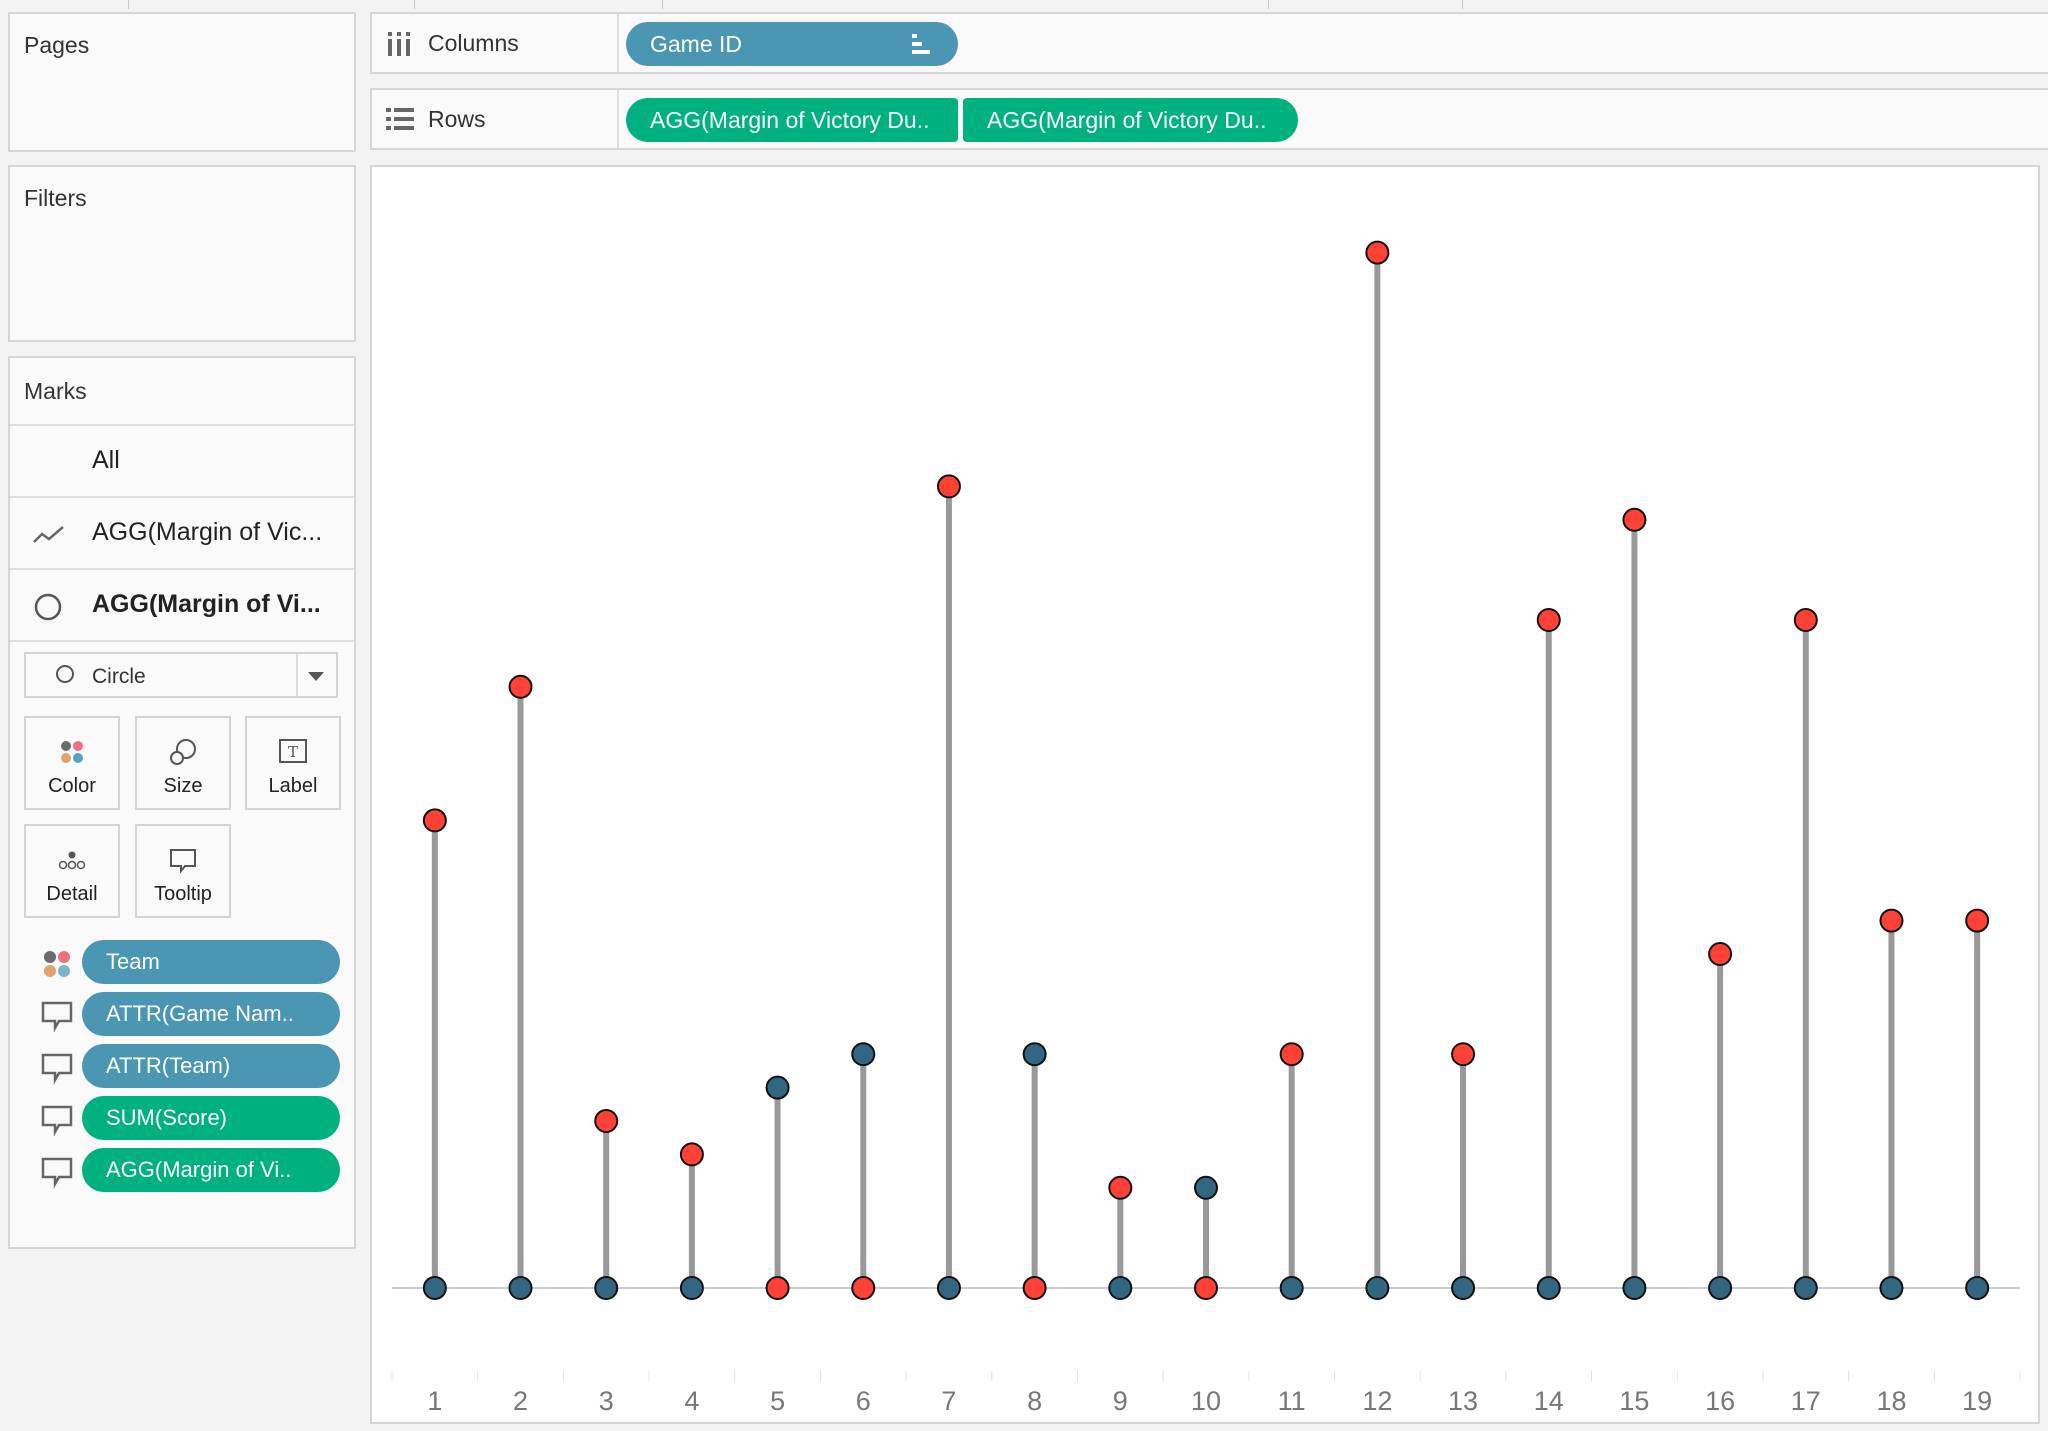  Describe the element at coordinates (55, 391) in the screenshot. I see `marks-title: Marks` at that location.